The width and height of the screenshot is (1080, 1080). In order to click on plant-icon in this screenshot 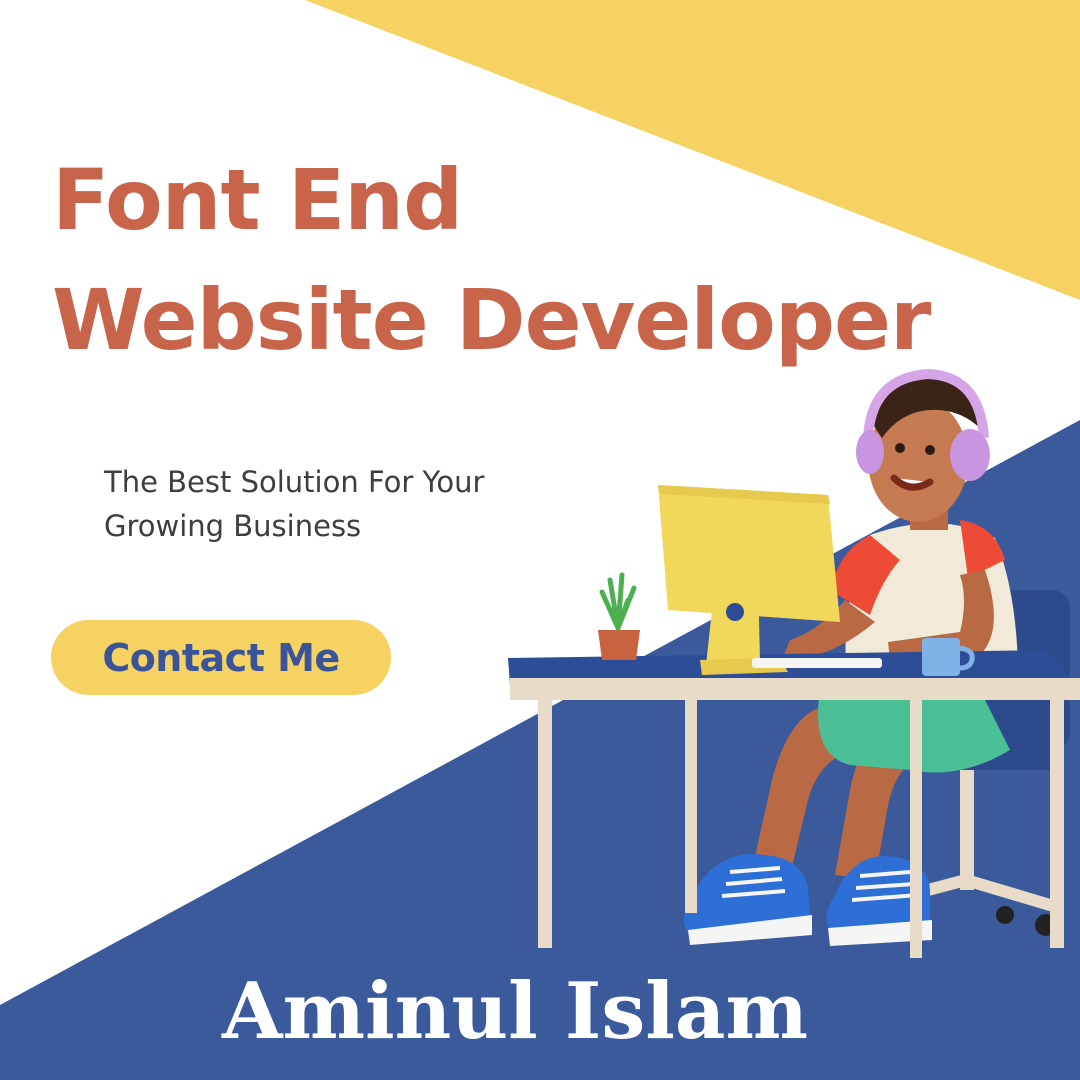, I will do `click(619, 616)`.